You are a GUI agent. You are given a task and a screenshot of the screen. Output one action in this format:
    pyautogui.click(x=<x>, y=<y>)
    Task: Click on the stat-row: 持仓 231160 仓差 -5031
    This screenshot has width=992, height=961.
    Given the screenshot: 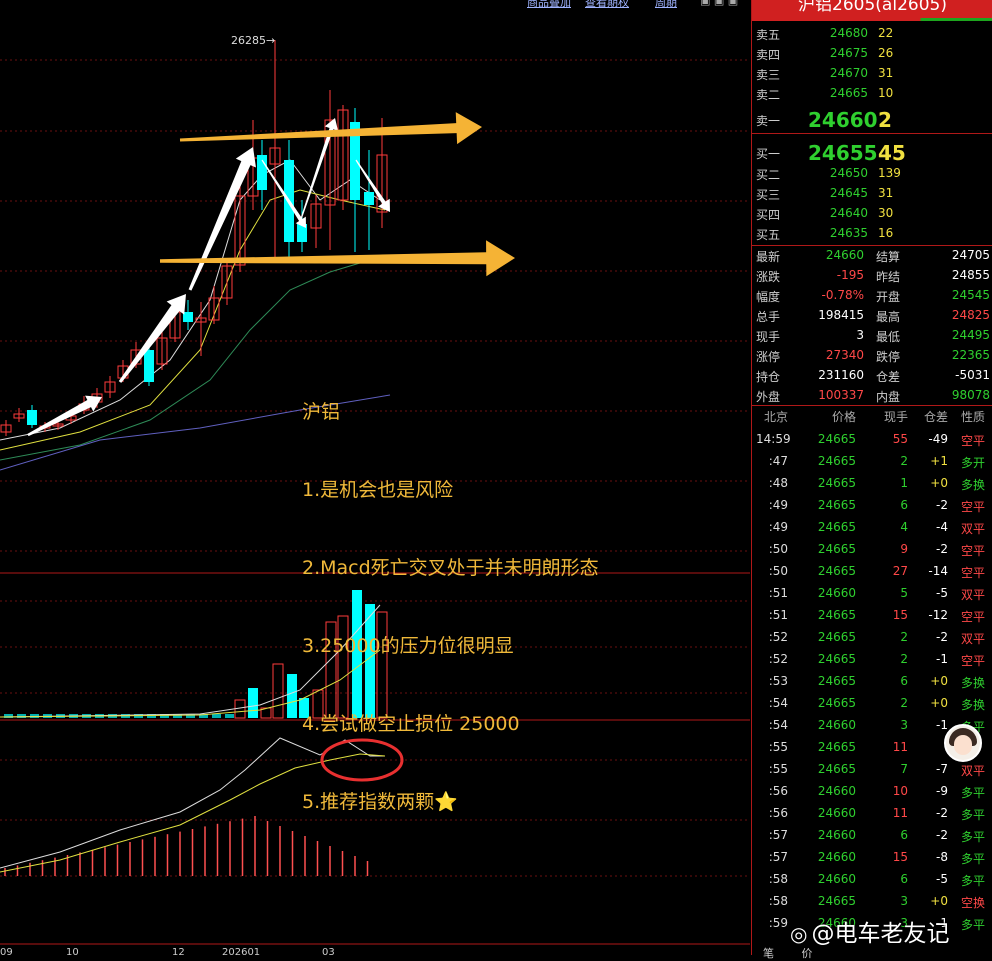 What is the action you would take?
    pyautogui.click(x=873, y=375)
    